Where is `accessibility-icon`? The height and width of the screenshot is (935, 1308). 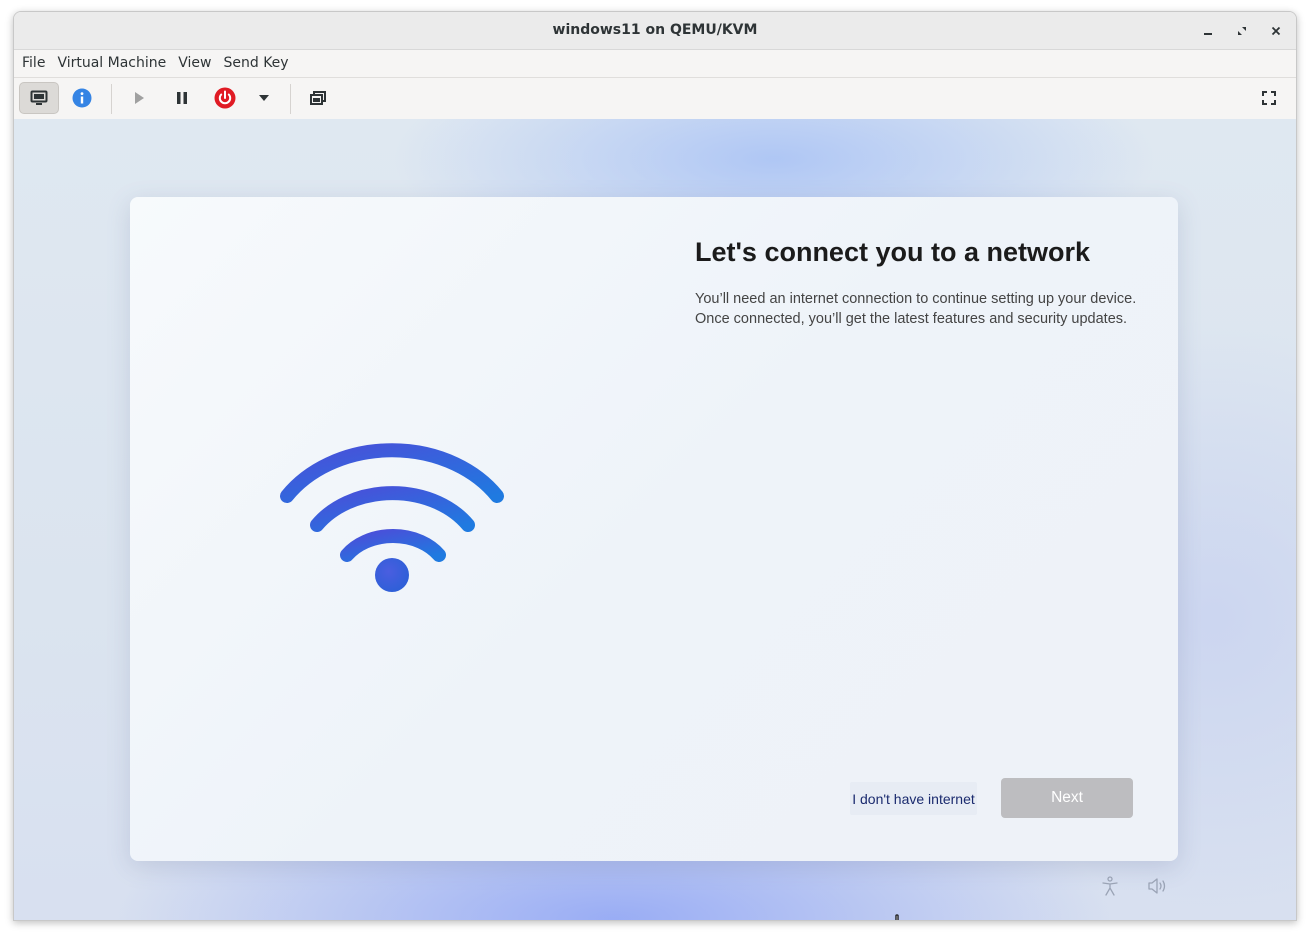
accessibility-icon is located at coordinates (1110, 886).